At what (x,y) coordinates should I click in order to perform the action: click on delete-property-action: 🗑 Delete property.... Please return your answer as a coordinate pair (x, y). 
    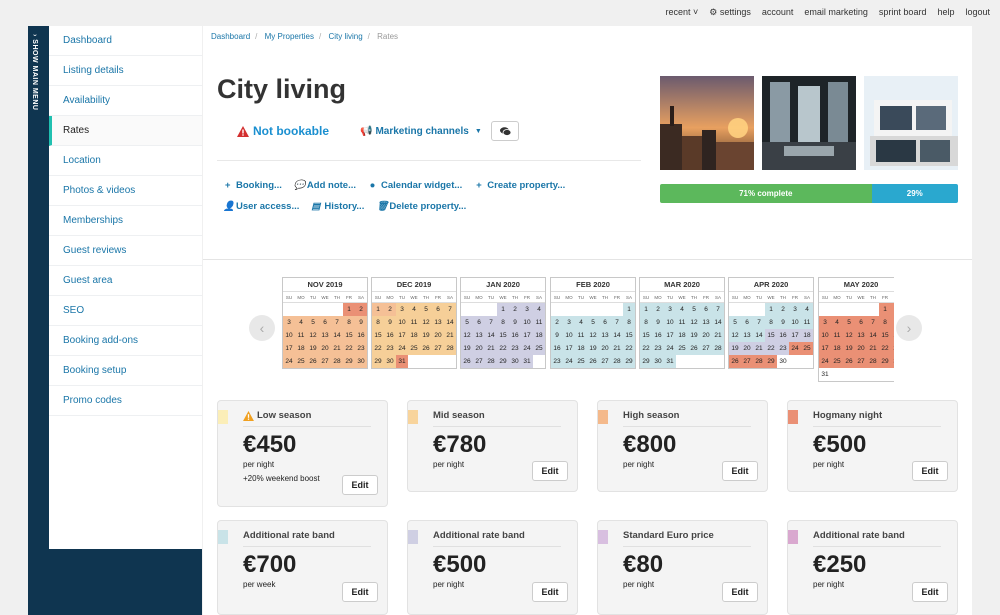
    Looking at the image, I should click on (421, 206).